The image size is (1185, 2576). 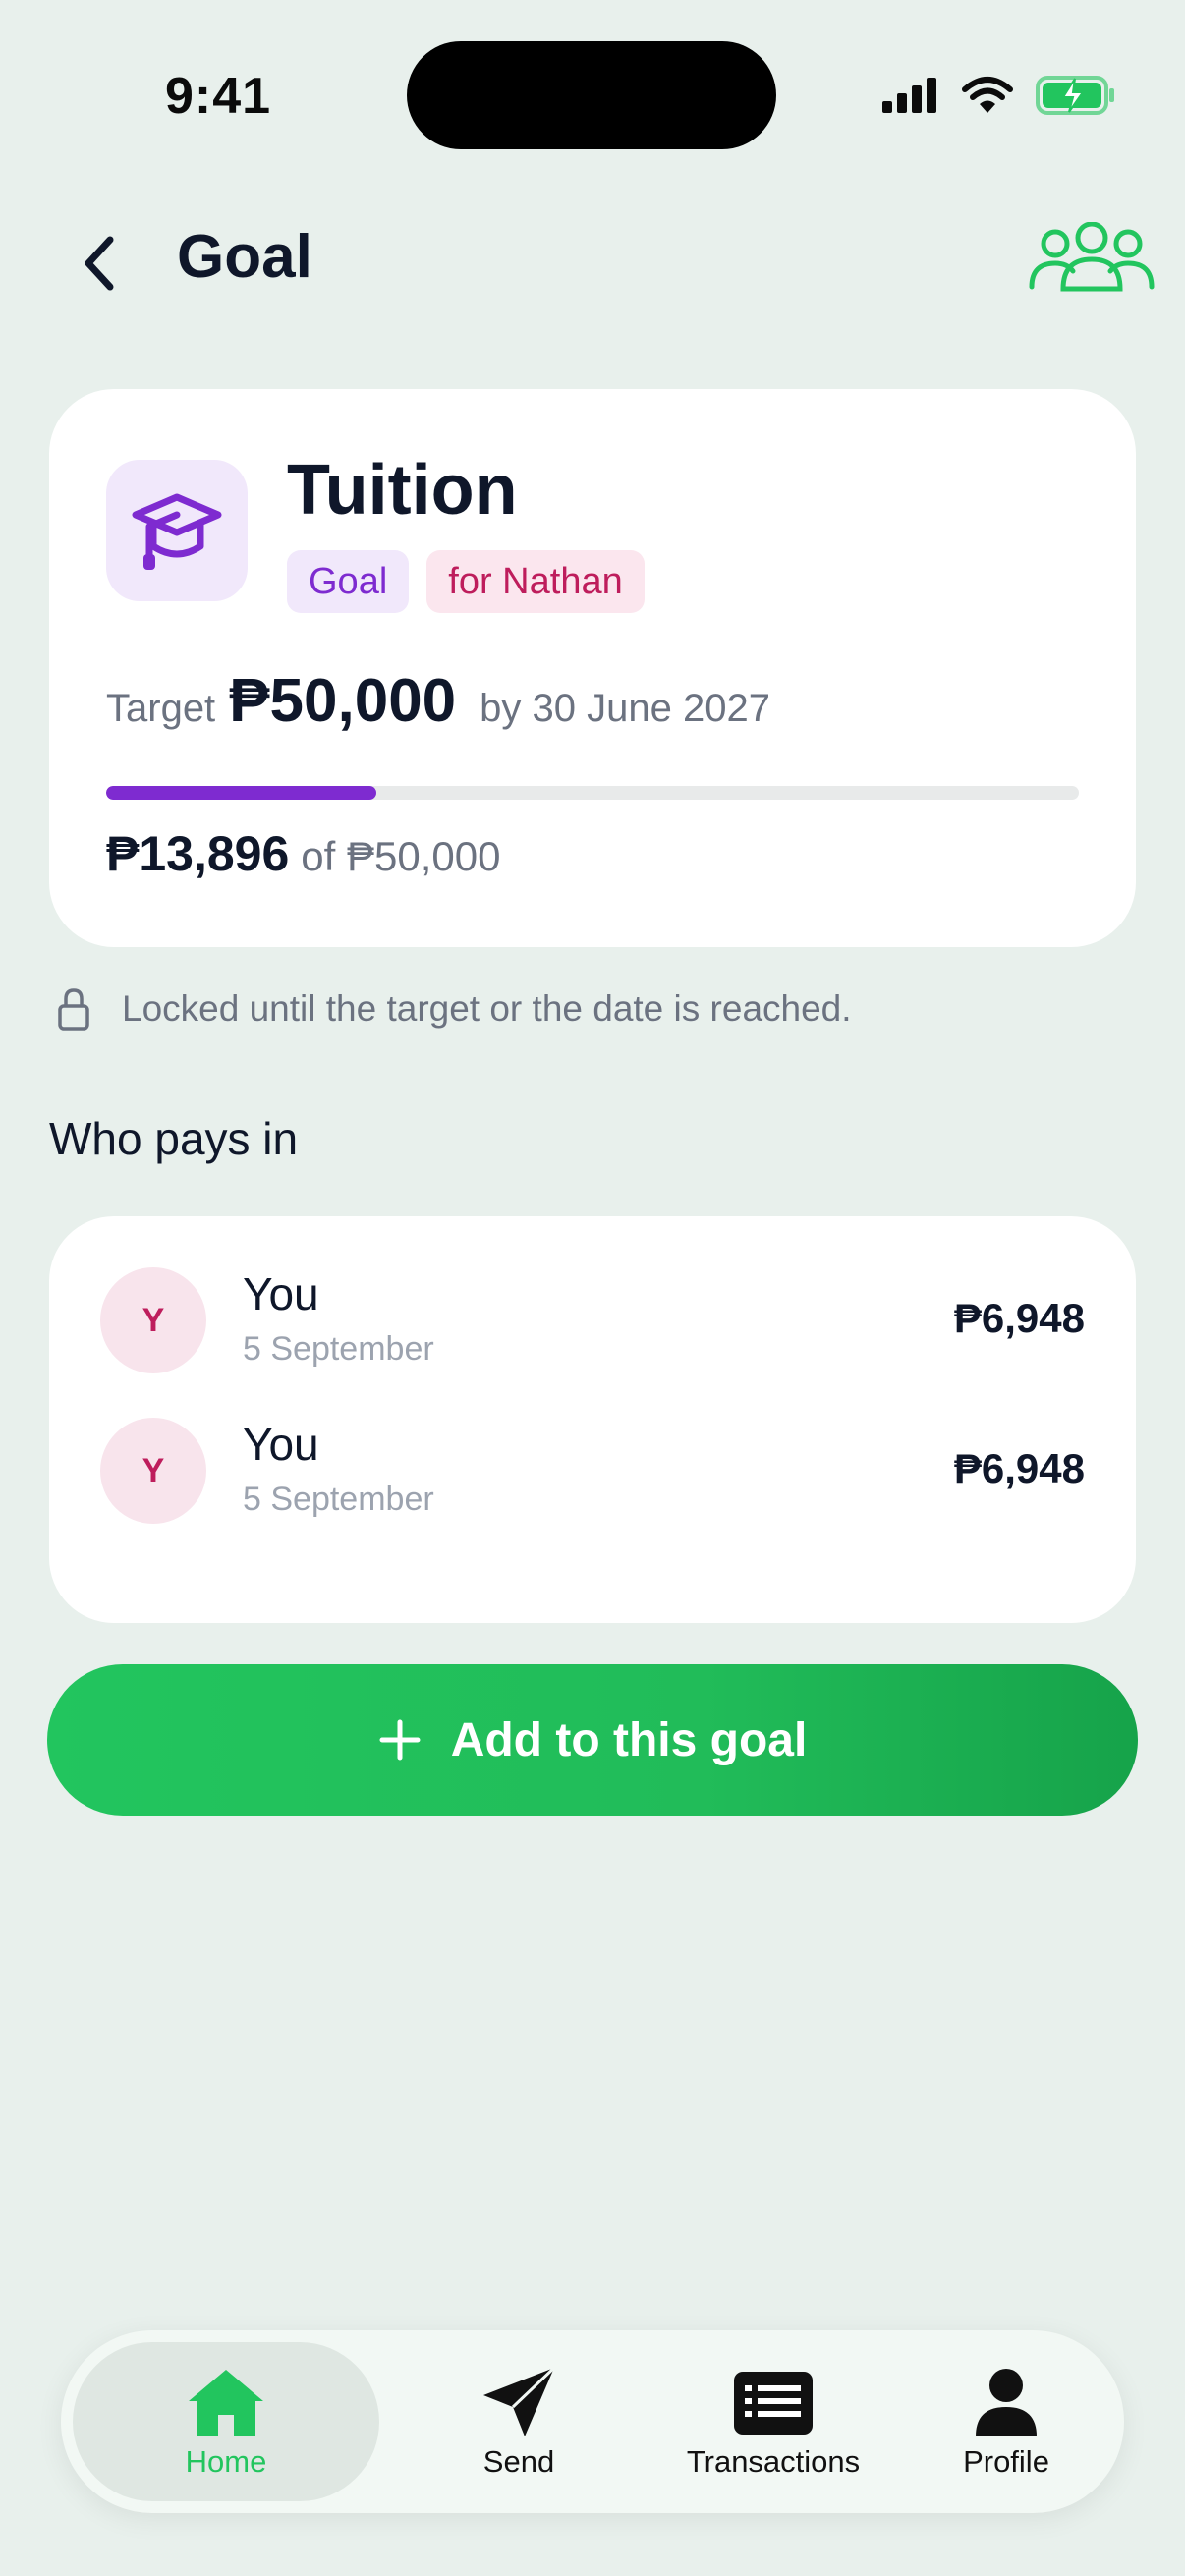 What do you see at coordinates (401, 856) in the screenshot?
I see `saved-of-target: of ₱50,000` at bounding box center [401, 856].